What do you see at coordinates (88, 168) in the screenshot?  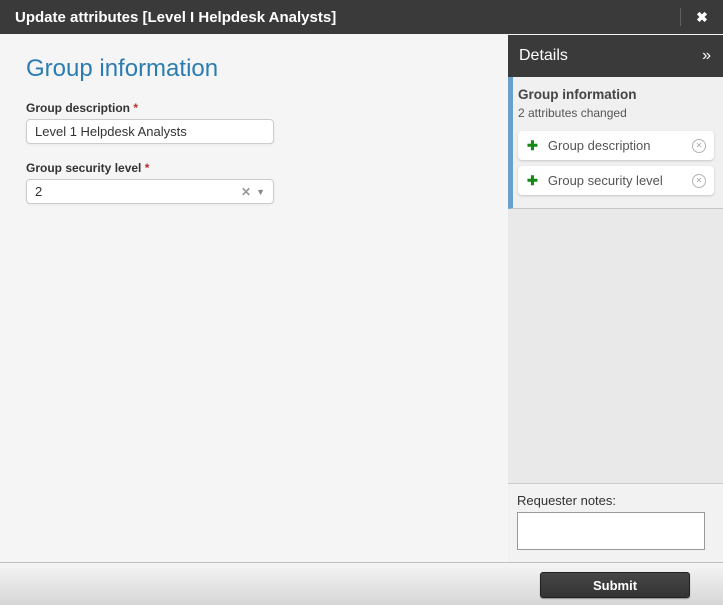 I see `group-security-level-label: Group security level *` at bounding box center [88, 168].